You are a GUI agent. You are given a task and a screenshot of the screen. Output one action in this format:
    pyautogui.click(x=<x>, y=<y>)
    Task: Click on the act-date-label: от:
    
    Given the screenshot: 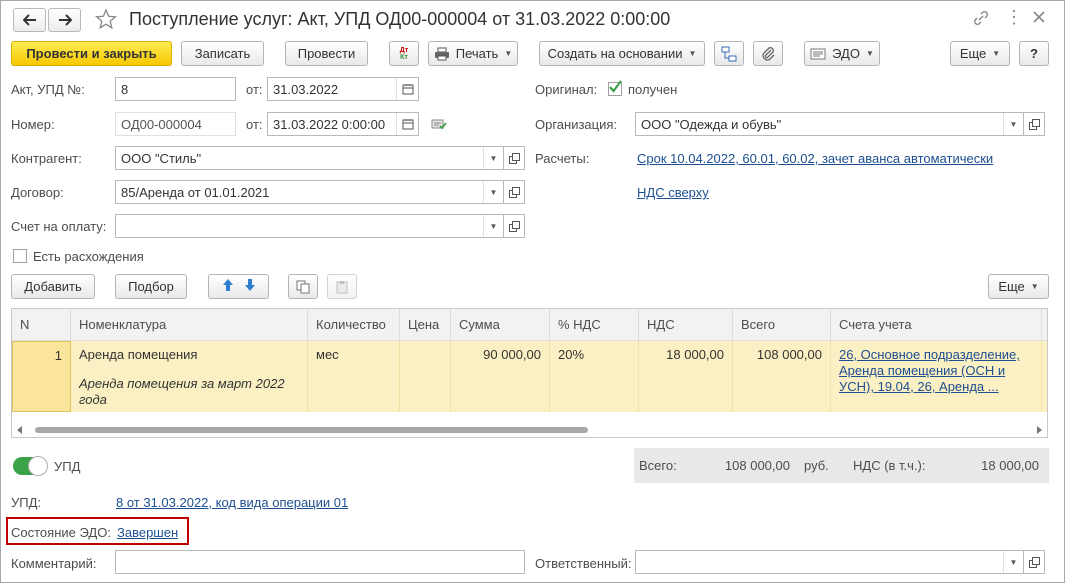 What is the action you would take?
    pyautogui.click(x=254, y=89)
    